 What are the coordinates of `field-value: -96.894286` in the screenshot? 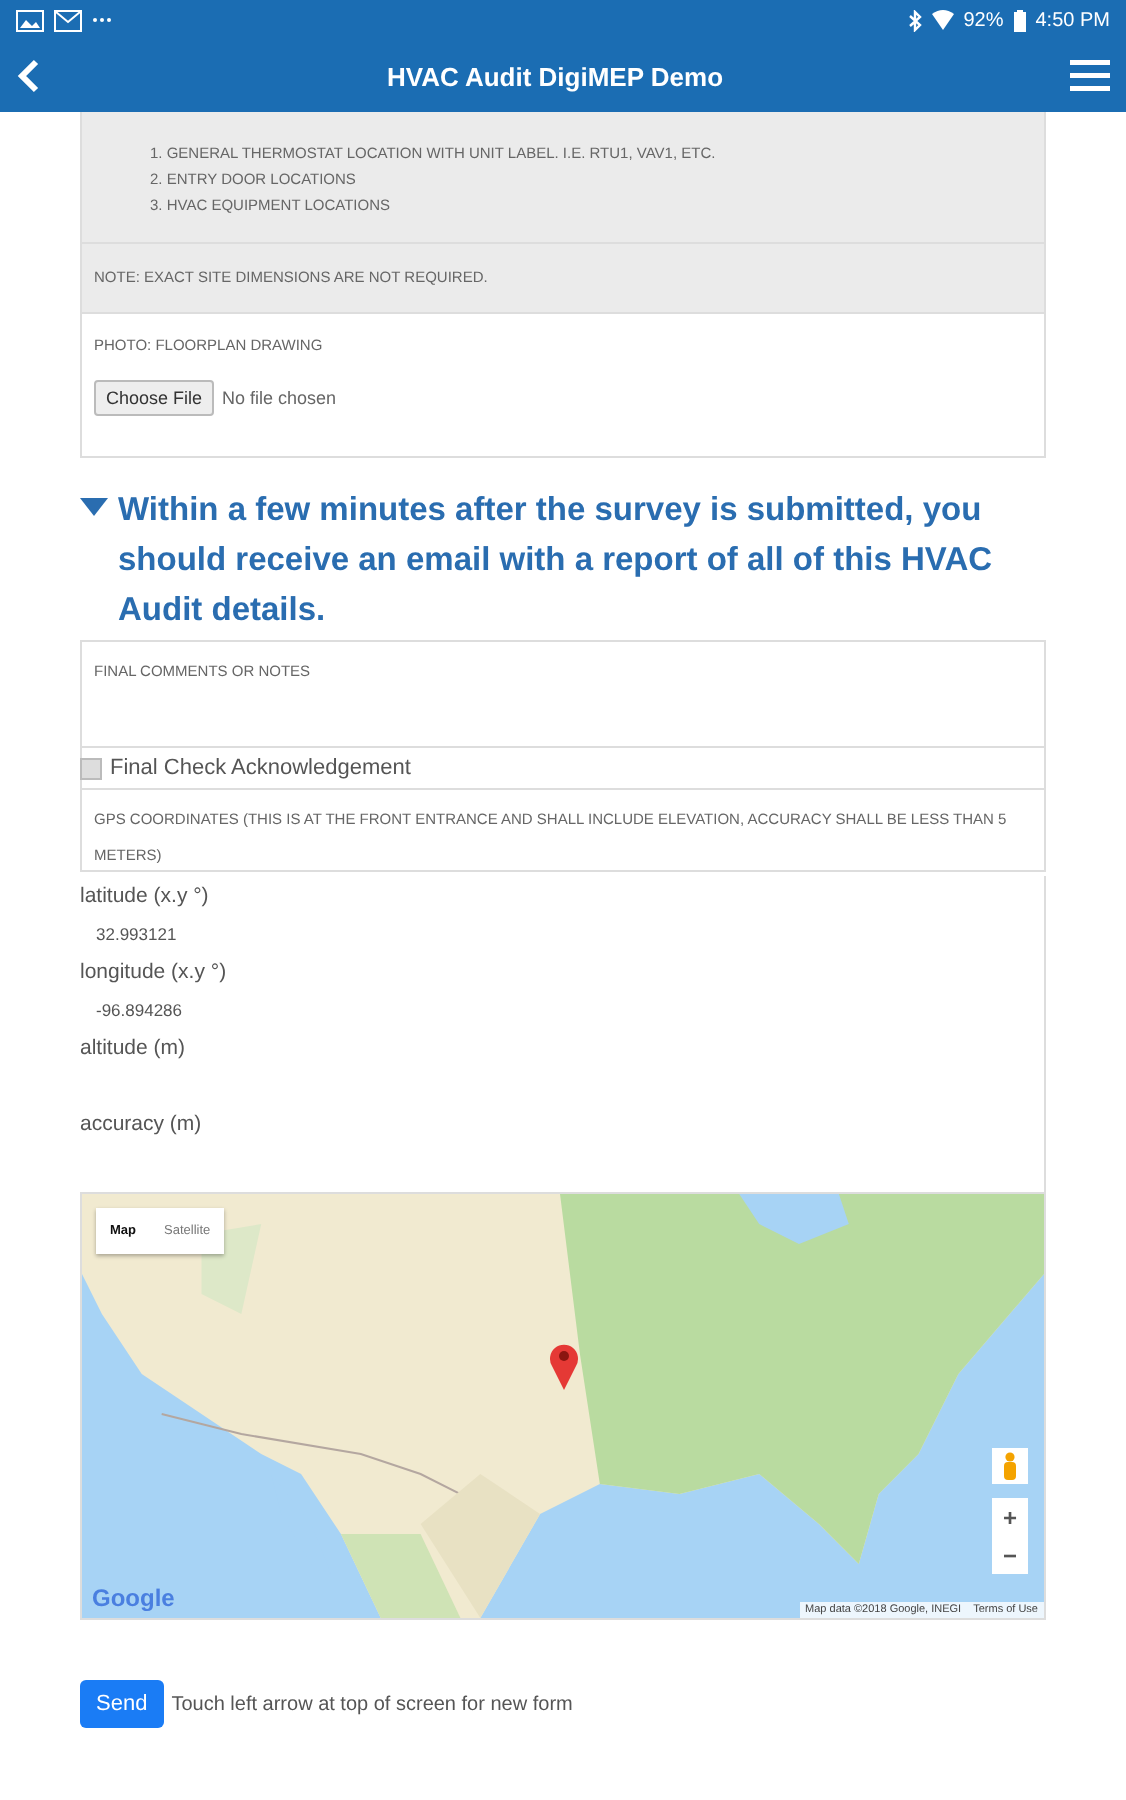 It's located at (131, 1010).